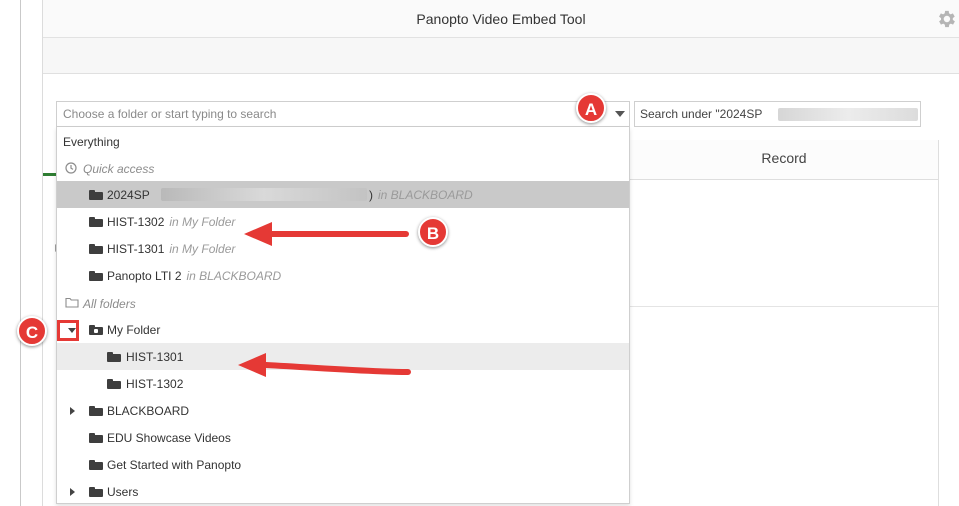 This screenshot has width=959, height=506. What do you see at coordinates (96, 330) in the screenshot?
I see `user-folder-icon` at bounding box center [96, 330].